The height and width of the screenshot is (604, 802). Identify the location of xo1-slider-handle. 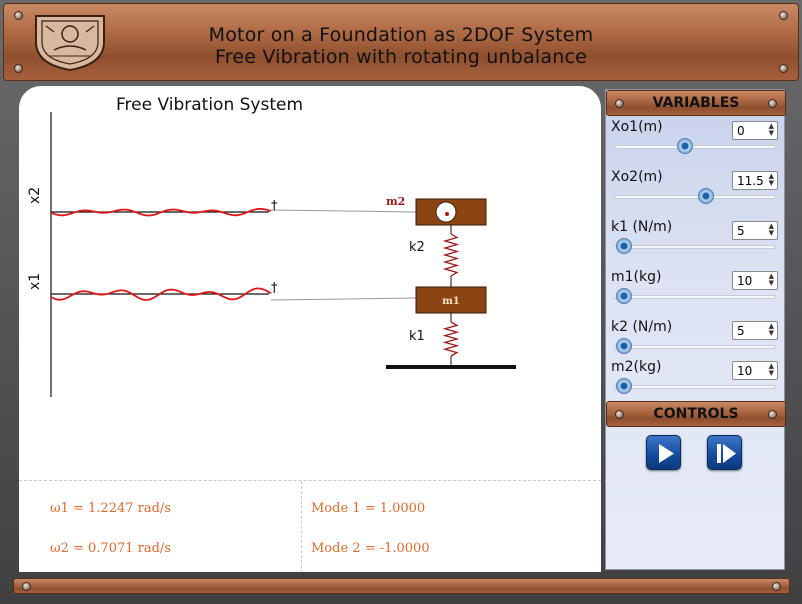
(685, 146).